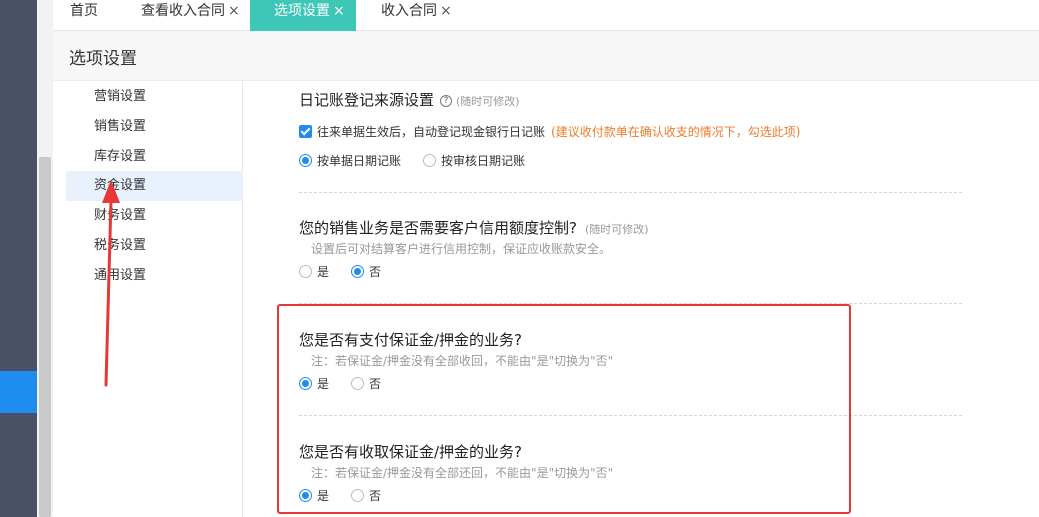 This screenshot has width=1039, height=517. What do you see at coordinates (431, 131) in the screenshot?
I see `auto-journal-label: 往来单据生效后，自动登记现金银行日记账` at bounding box center [431, 131].